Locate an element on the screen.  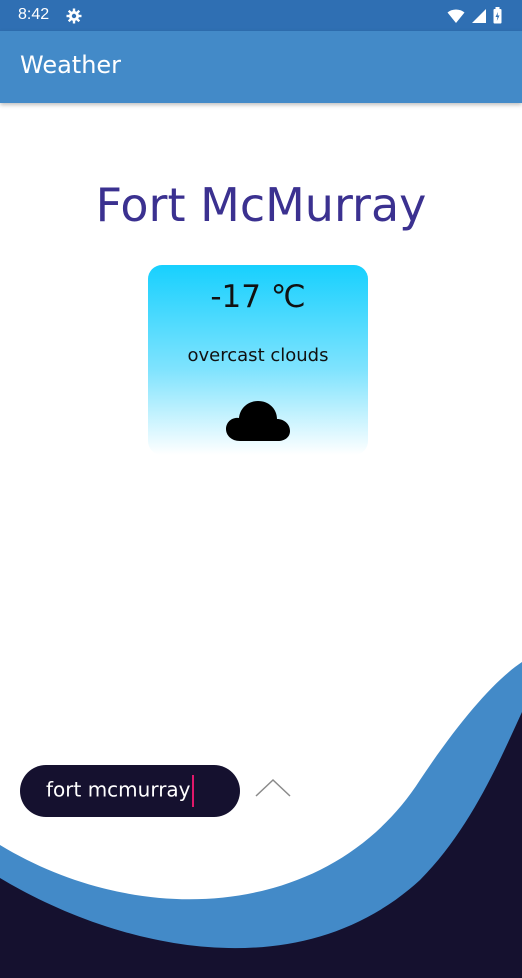
app-title: Weather is located at coordinates (71, 65).